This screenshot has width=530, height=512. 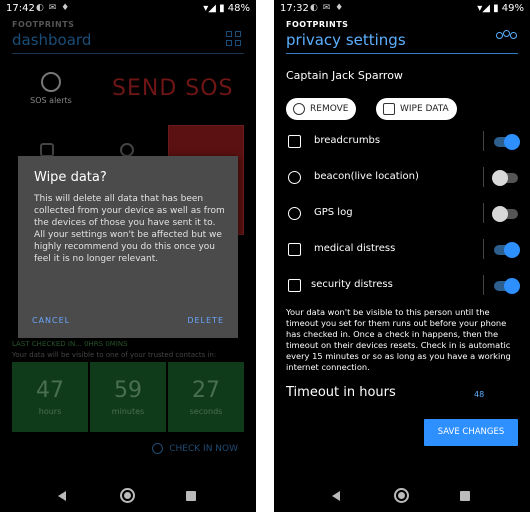 What do you see at coordinates (294, 249) in the screenshot?
I see `medical-icon` at bounding box center [294, 249].